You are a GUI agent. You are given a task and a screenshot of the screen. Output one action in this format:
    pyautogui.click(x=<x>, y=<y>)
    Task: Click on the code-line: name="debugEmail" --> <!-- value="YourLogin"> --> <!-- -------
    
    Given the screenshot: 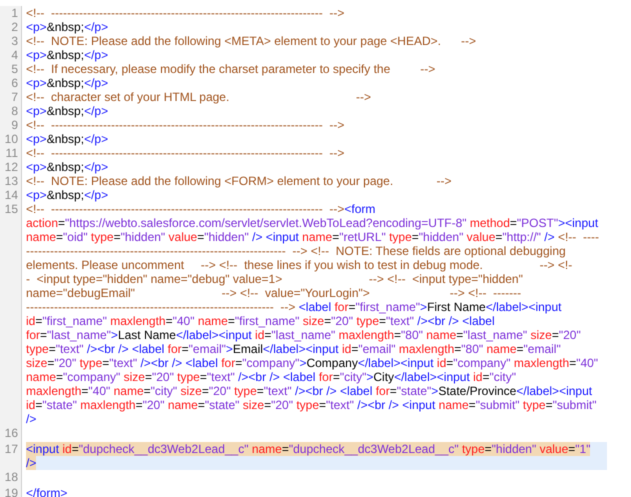 What is the action you would take?
    pyautogui.click(x=274, y=293)
    